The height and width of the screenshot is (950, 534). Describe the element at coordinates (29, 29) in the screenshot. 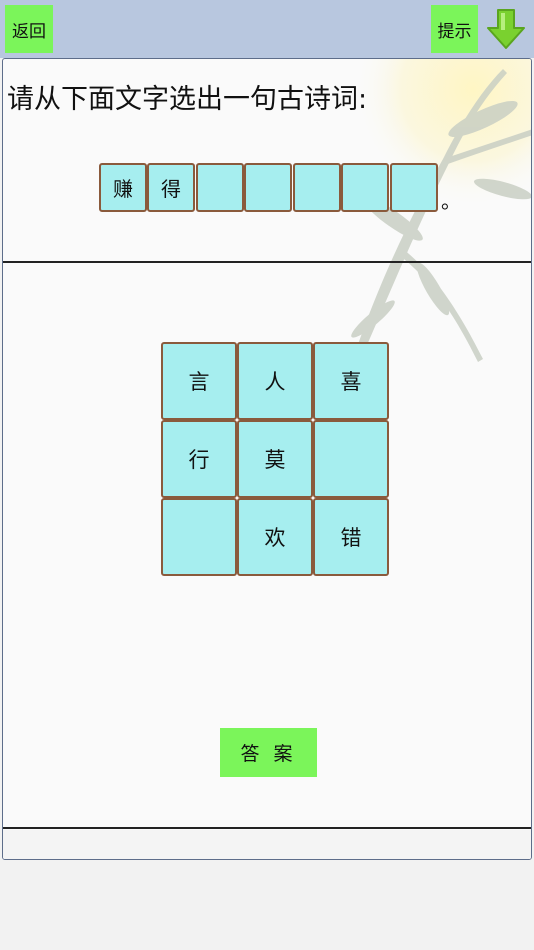

I see `back-button: 返回` at that location.